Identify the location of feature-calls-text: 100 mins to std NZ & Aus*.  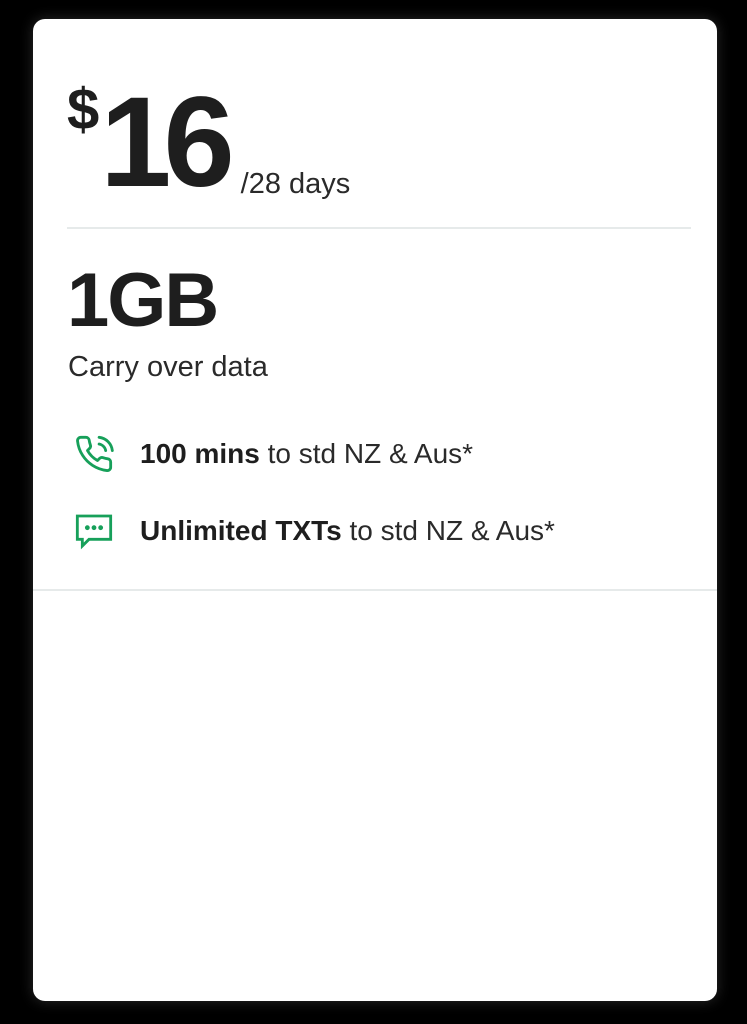
(306, 454).